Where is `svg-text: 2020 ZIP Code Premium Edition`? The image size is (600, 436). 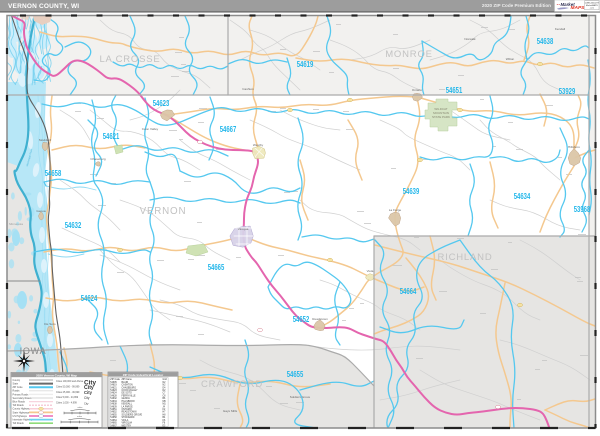 svg-text: 2020 ZIP Code Premium Edition is located at coordinates (516, 5).